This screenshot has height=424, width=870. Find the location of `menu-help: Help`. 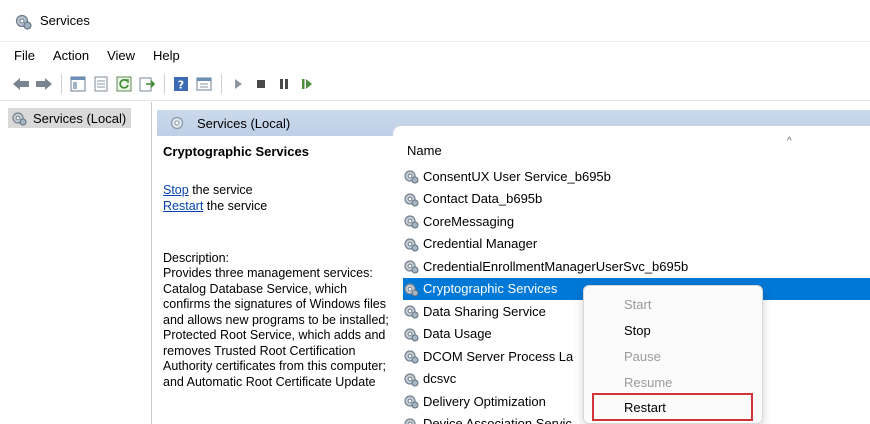

menu-help: Help is located at coordinates (166, 55).